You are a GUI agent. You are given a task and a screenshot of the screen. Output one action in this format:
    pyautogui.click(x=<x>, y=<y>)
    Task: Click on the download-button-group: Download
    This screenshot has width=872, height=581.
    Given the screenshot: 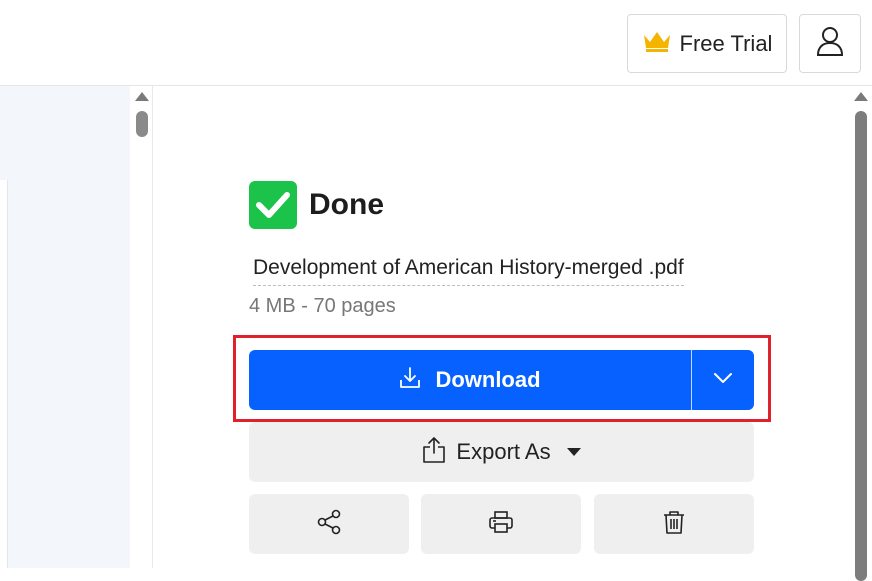 What is the action you would take?
    pyautogui.click(x=501, y=380)
    